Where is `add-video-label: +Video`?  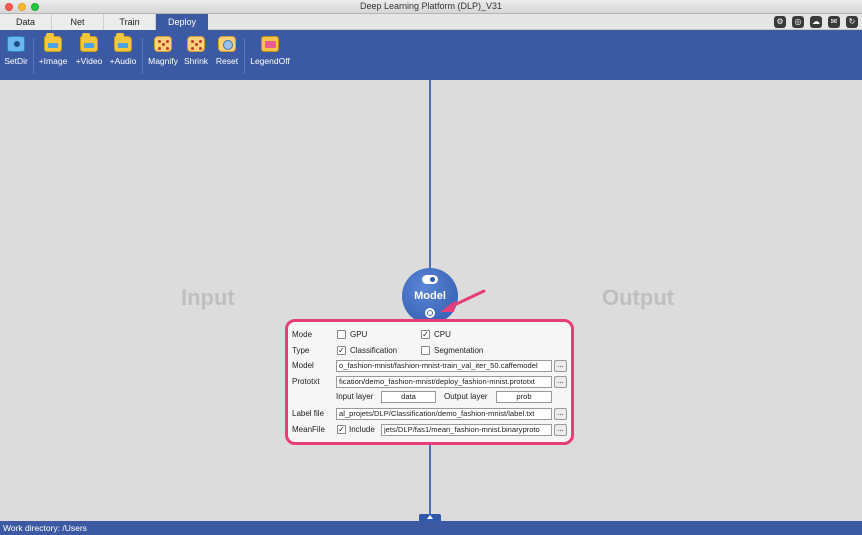 add-video-label: +Video is located at coordinates (89, 61).